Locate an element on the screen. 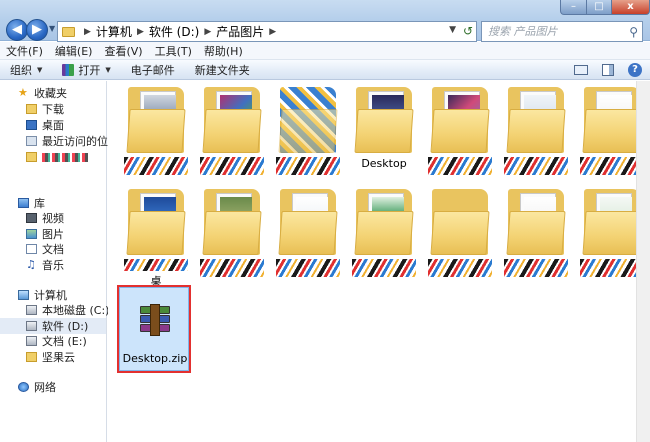 The height and width of the screenshot is (442, 650). vertical-scrollbar is located at coordinates (643, 261).